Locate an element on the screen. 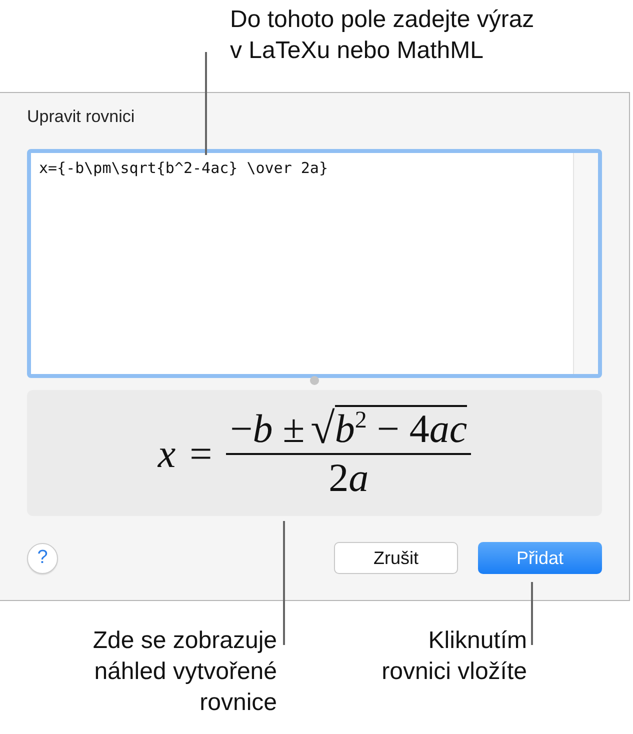 This screenshot has width=633, height=734. resize-handle is located at coordinates (314, 380).